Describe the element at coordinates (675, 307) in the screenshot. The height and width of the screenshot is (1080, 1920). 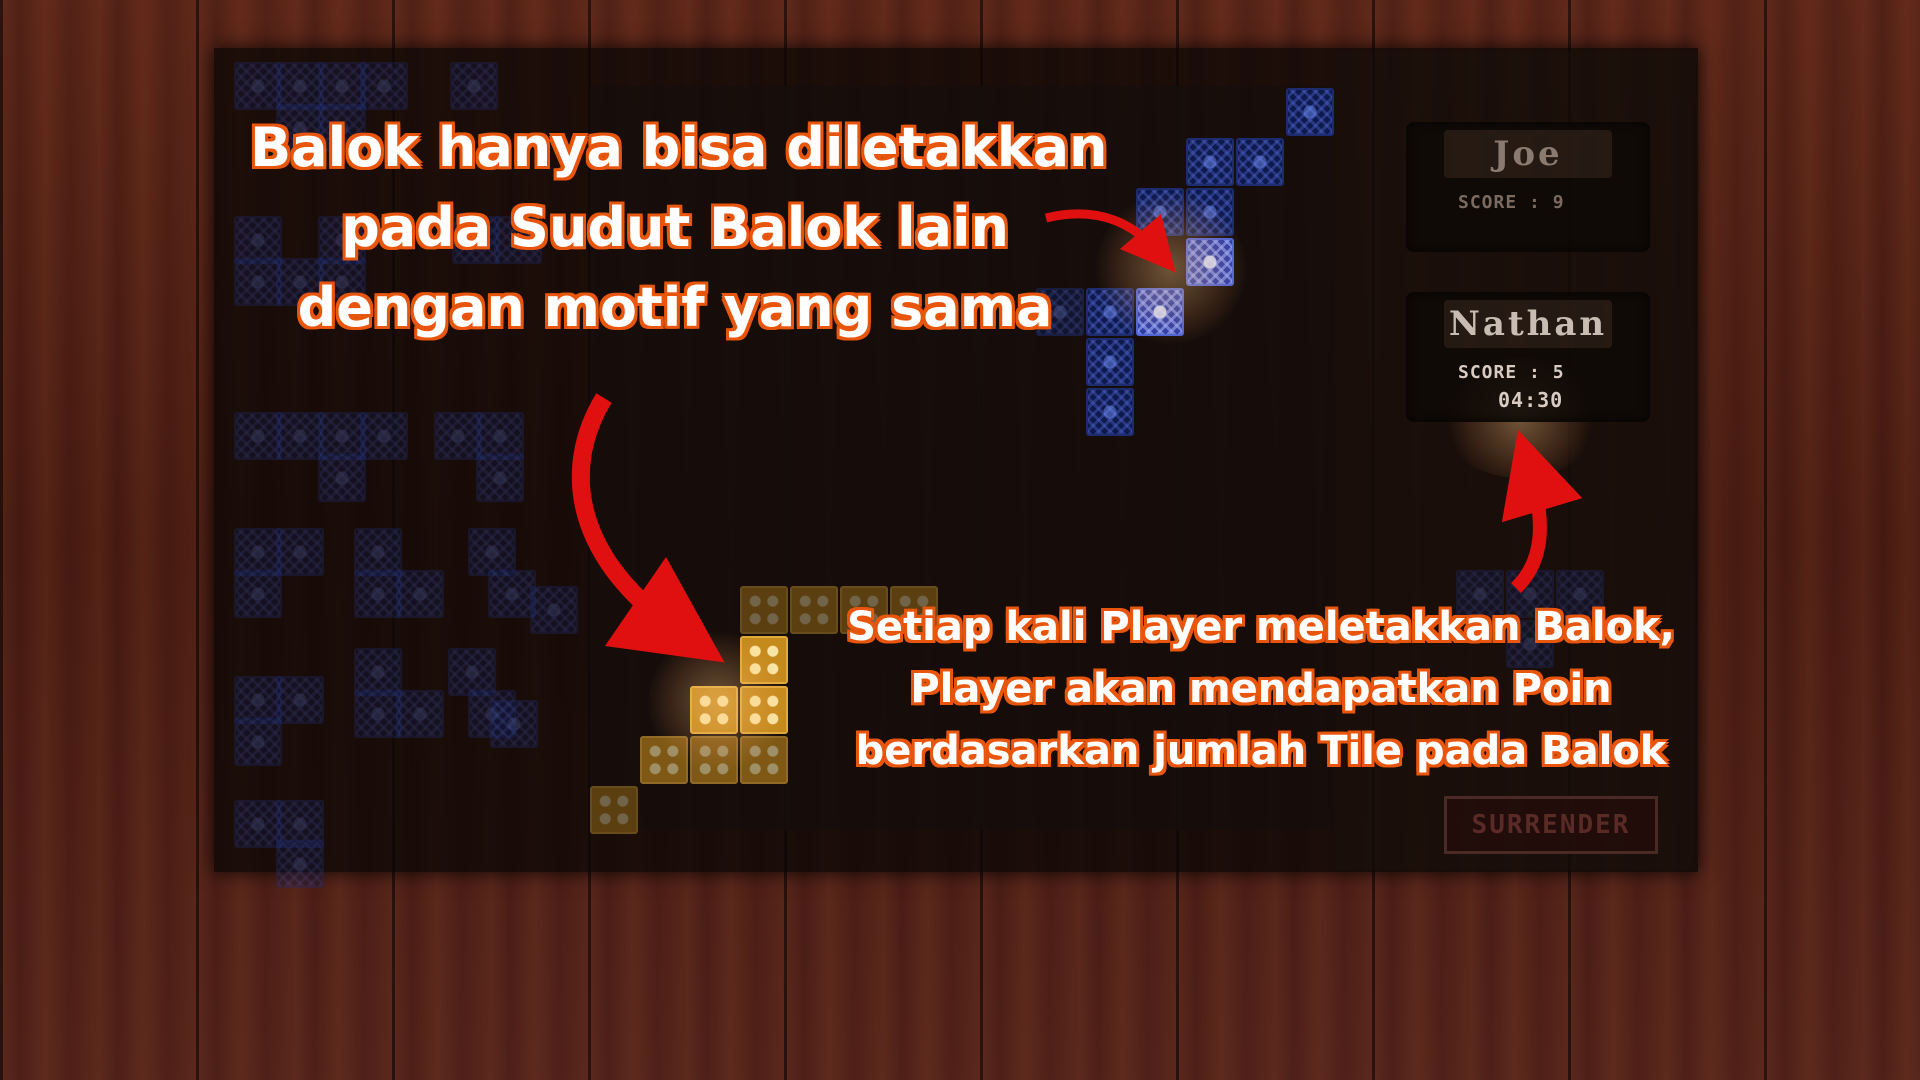
I see `callout-line: dengan motif yang sama` at that location.